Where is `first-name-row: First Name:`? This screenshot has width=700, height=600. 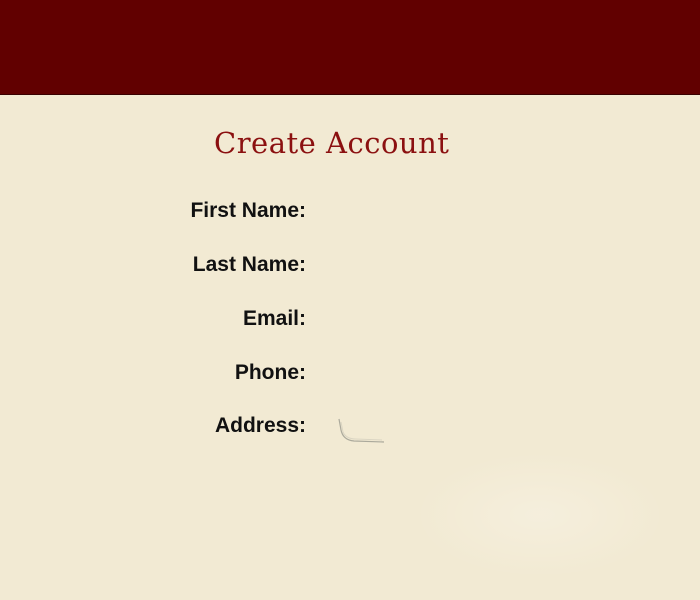
first-name-row: First Name: is located at coordinates (380, 211).